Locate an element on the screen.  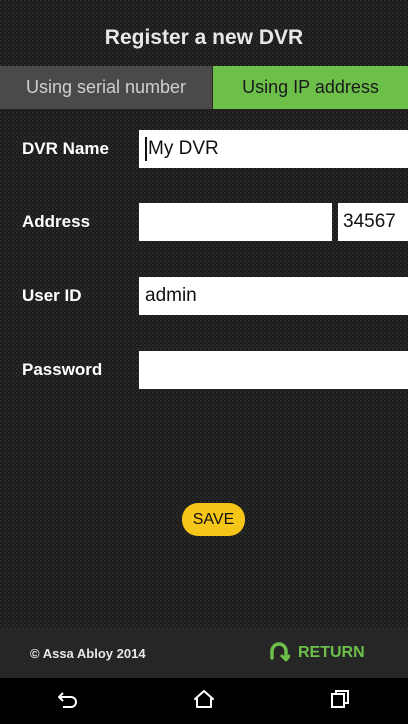
save-button-label: SAVE is located at coordinates (213, 519).